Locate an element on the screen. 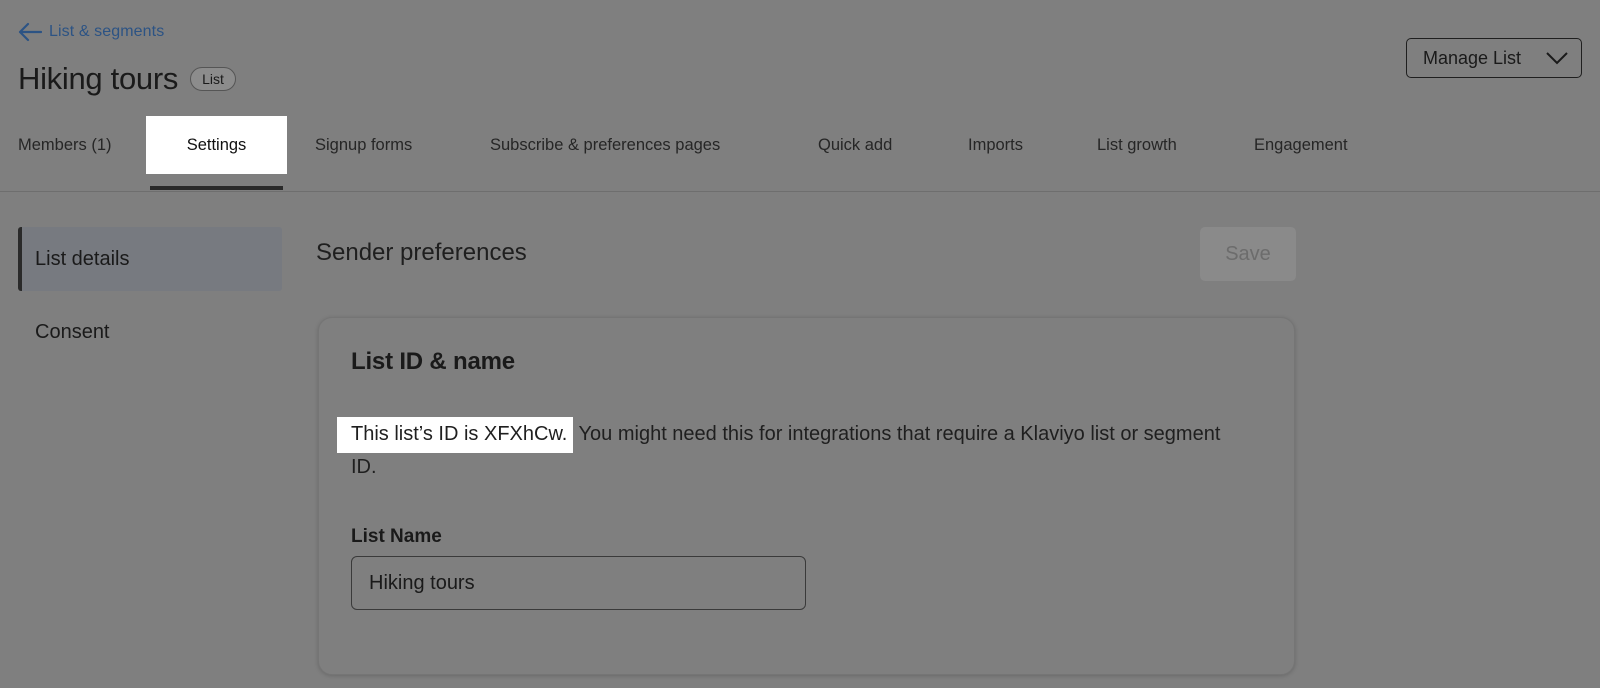 The image size is (1600, 688). tab-engagement: Engagement is located at coordinates (1314, 145).